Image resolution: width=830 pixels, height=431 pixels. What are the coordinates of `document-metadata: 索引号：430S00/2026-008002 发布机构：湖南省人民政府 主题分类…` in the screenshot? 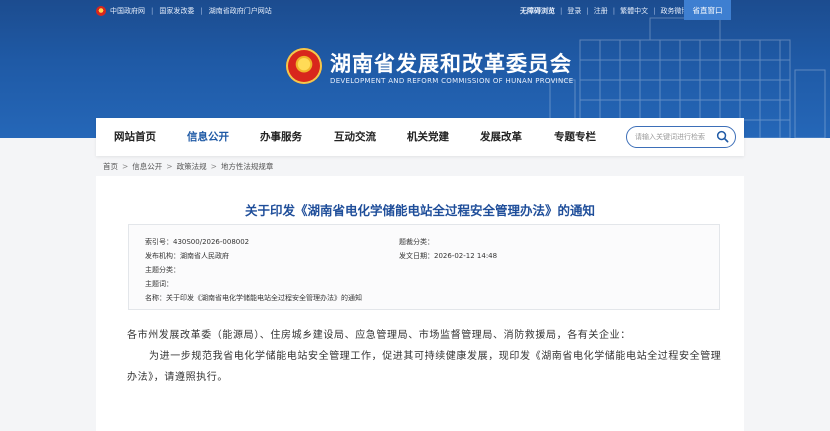 It's located at (424, 267).